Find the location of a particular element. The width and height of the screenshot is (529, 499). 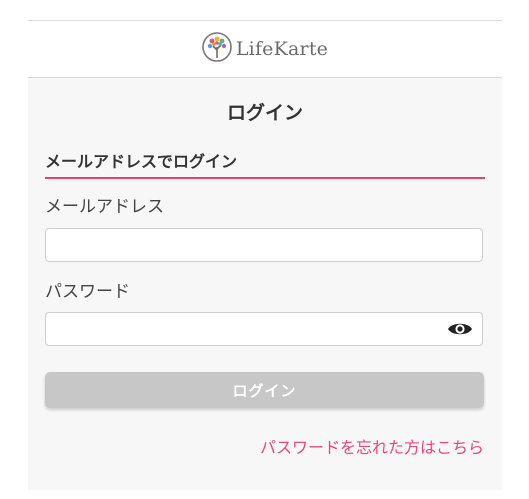

eye-icon is located at coordinates (460, 329).